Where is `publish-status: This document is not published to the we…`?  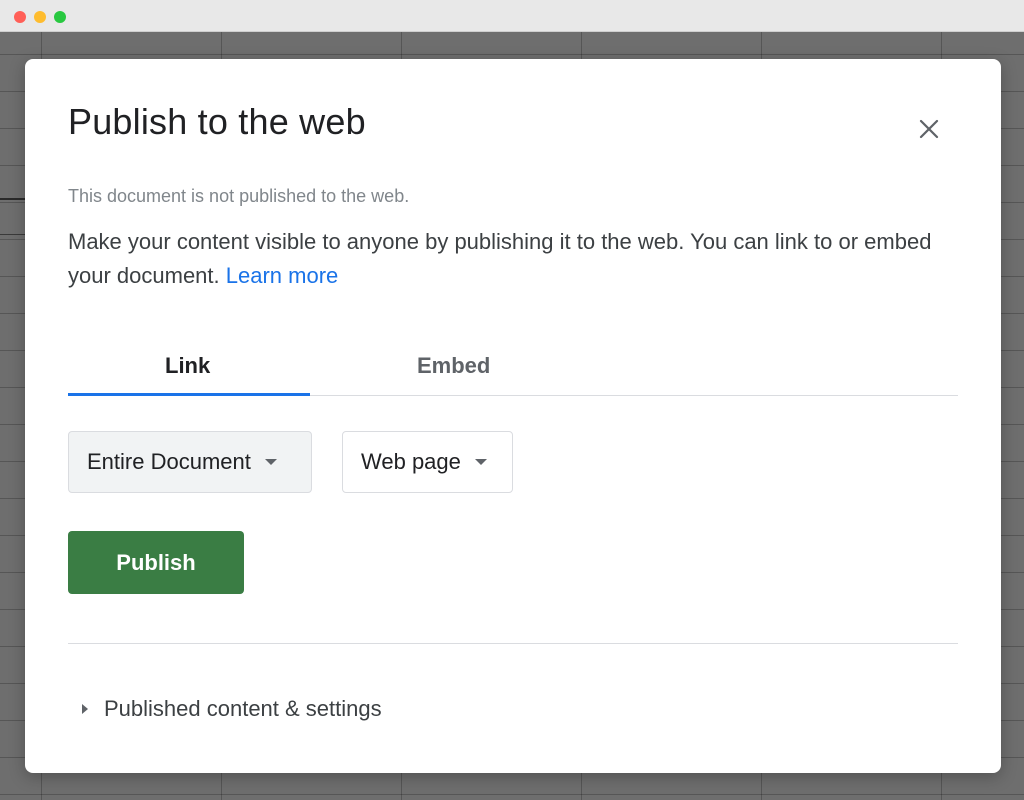 publish-status: This document is not published to the we… is located at coordinates (239, 196).